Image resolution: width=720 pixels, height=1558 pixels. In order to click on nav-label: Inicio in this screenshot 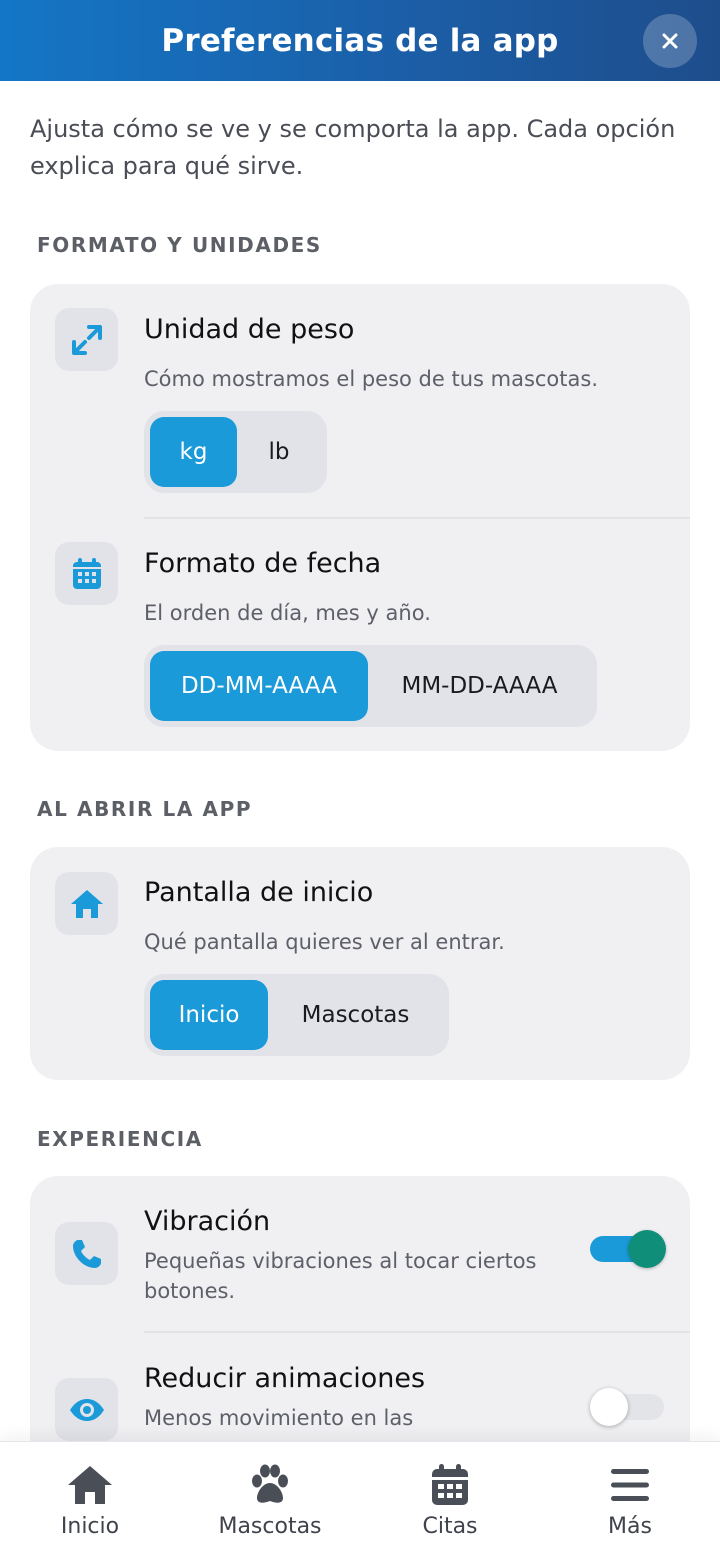, I will do `click(90, 1526)`.